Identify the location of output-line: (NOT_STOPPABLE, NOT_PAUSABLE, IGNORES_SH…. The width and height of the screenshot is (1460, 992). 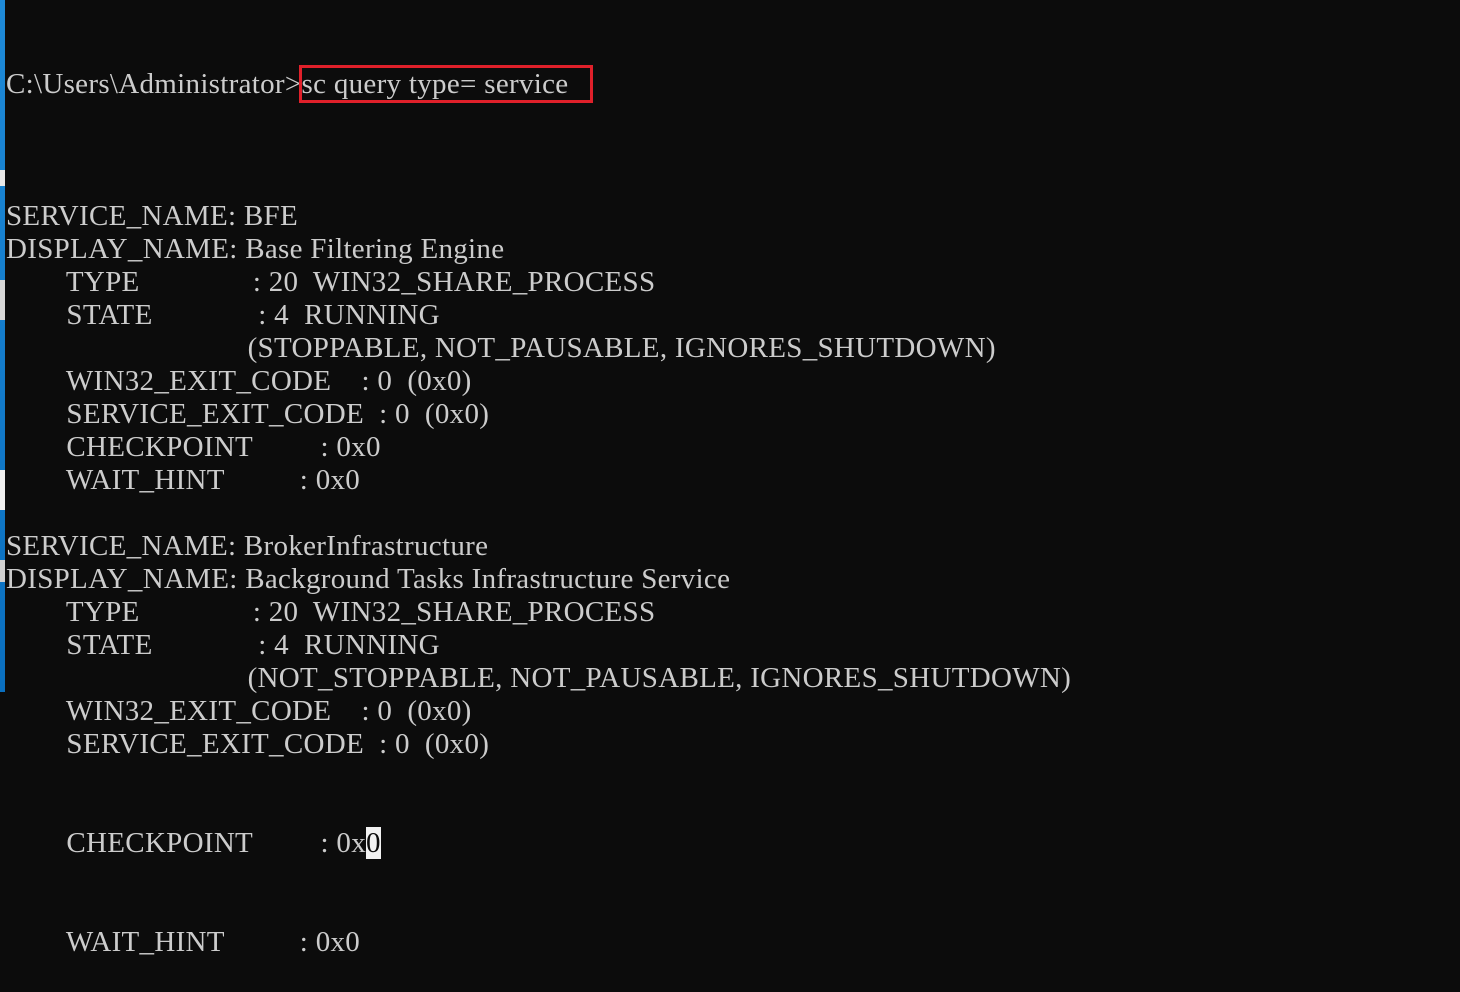
(539, 678).